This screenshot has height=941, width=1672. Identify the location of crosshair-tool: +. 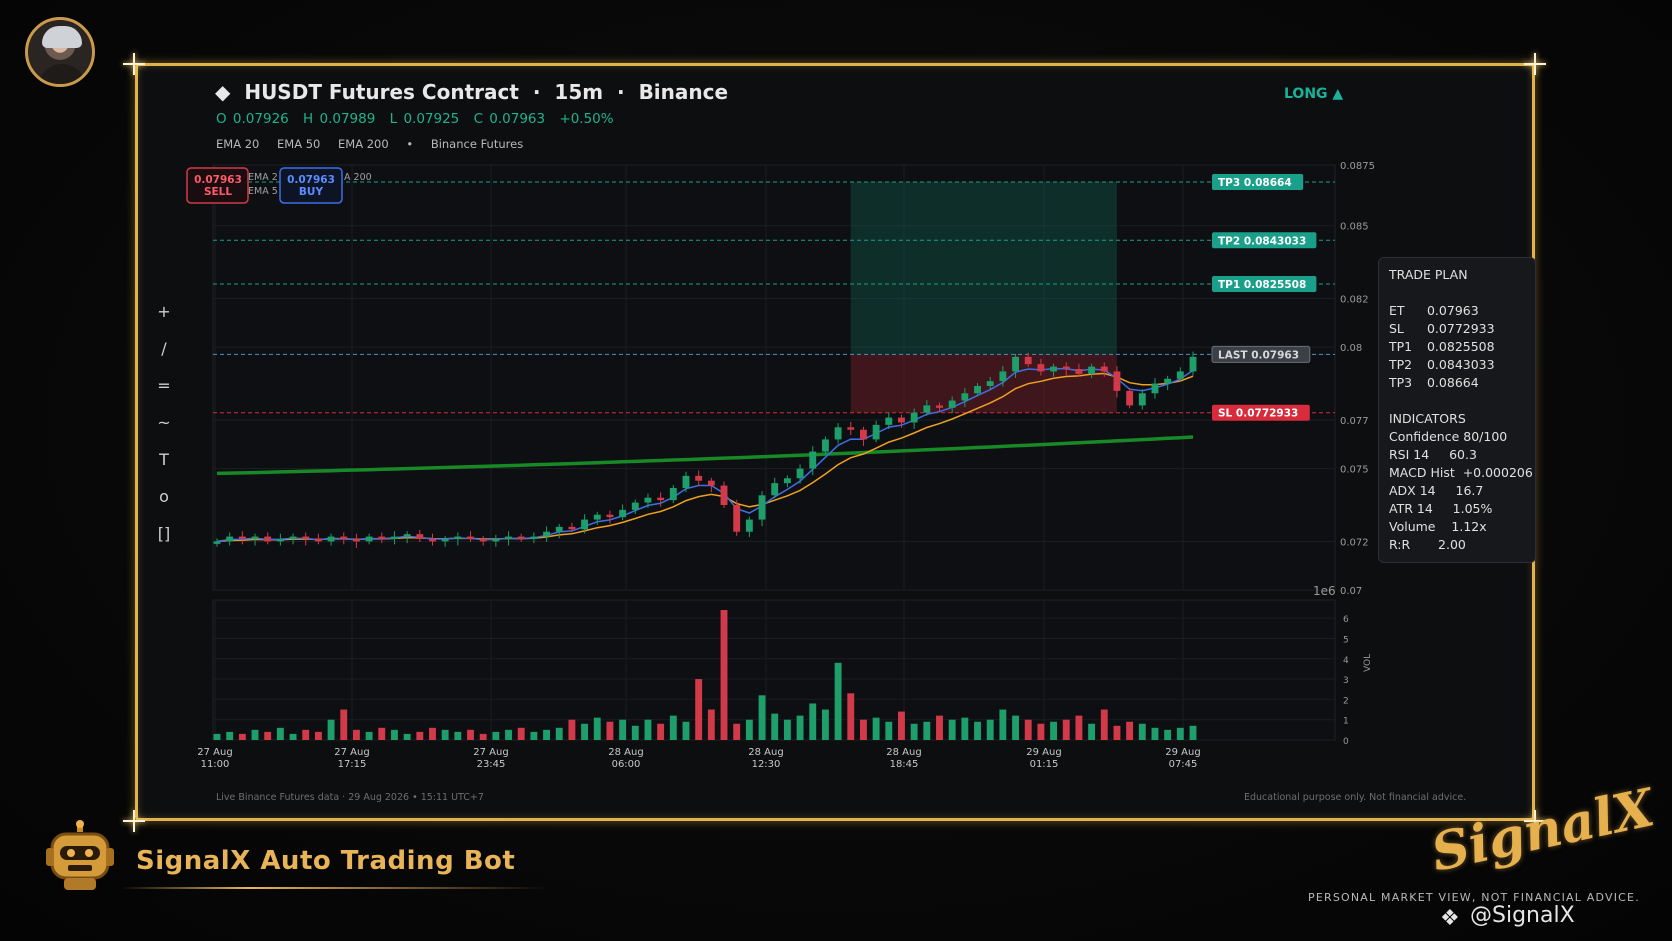
(164, 320).